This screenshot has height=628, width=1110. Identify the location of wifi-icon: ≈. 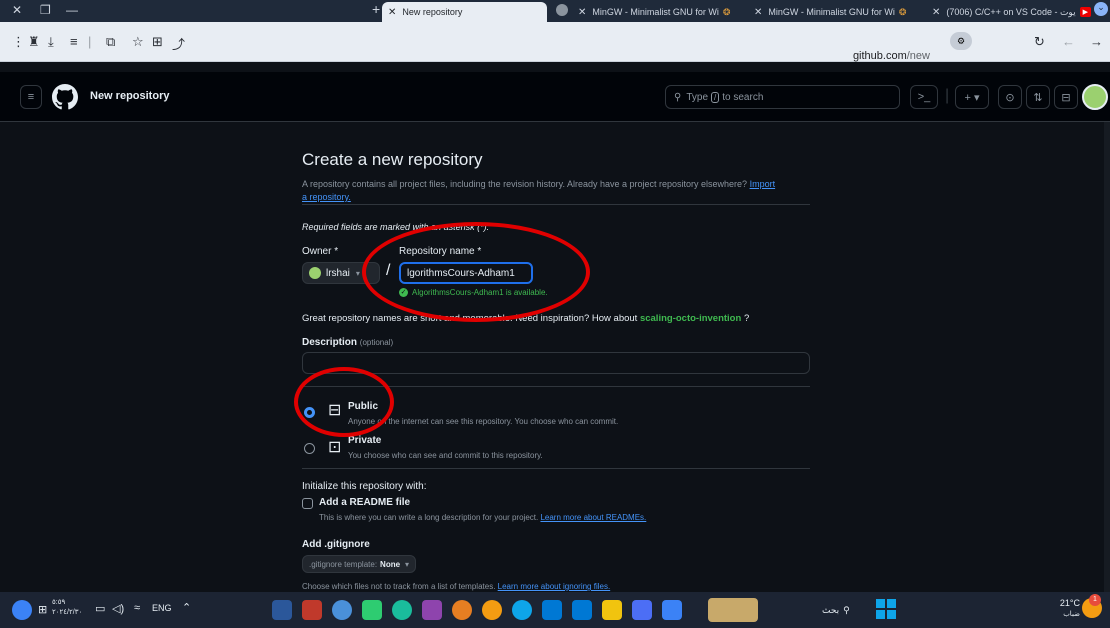
(137, 608).